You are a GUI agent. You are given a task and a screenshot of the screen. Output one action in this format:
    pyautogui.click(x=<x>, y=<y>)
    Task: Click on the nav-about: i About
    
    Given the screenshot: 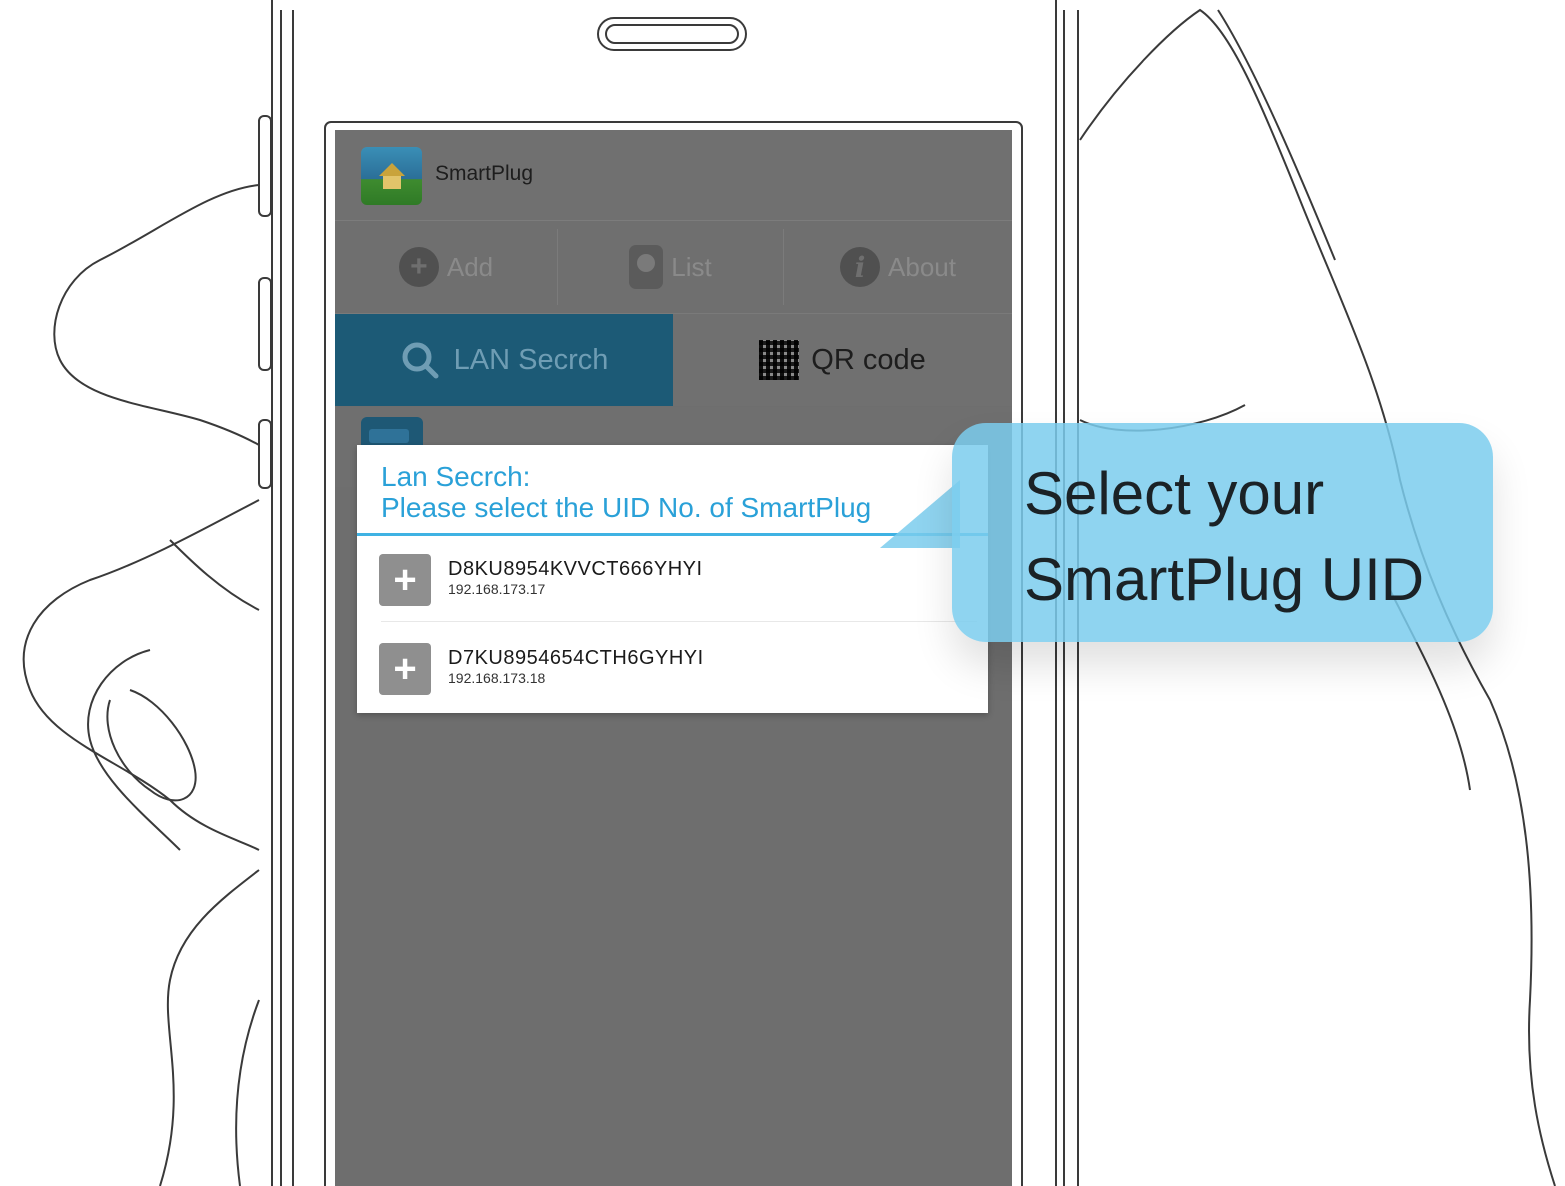 What is the action you would take?
    pyautogui.click(x=898, y=267)
    